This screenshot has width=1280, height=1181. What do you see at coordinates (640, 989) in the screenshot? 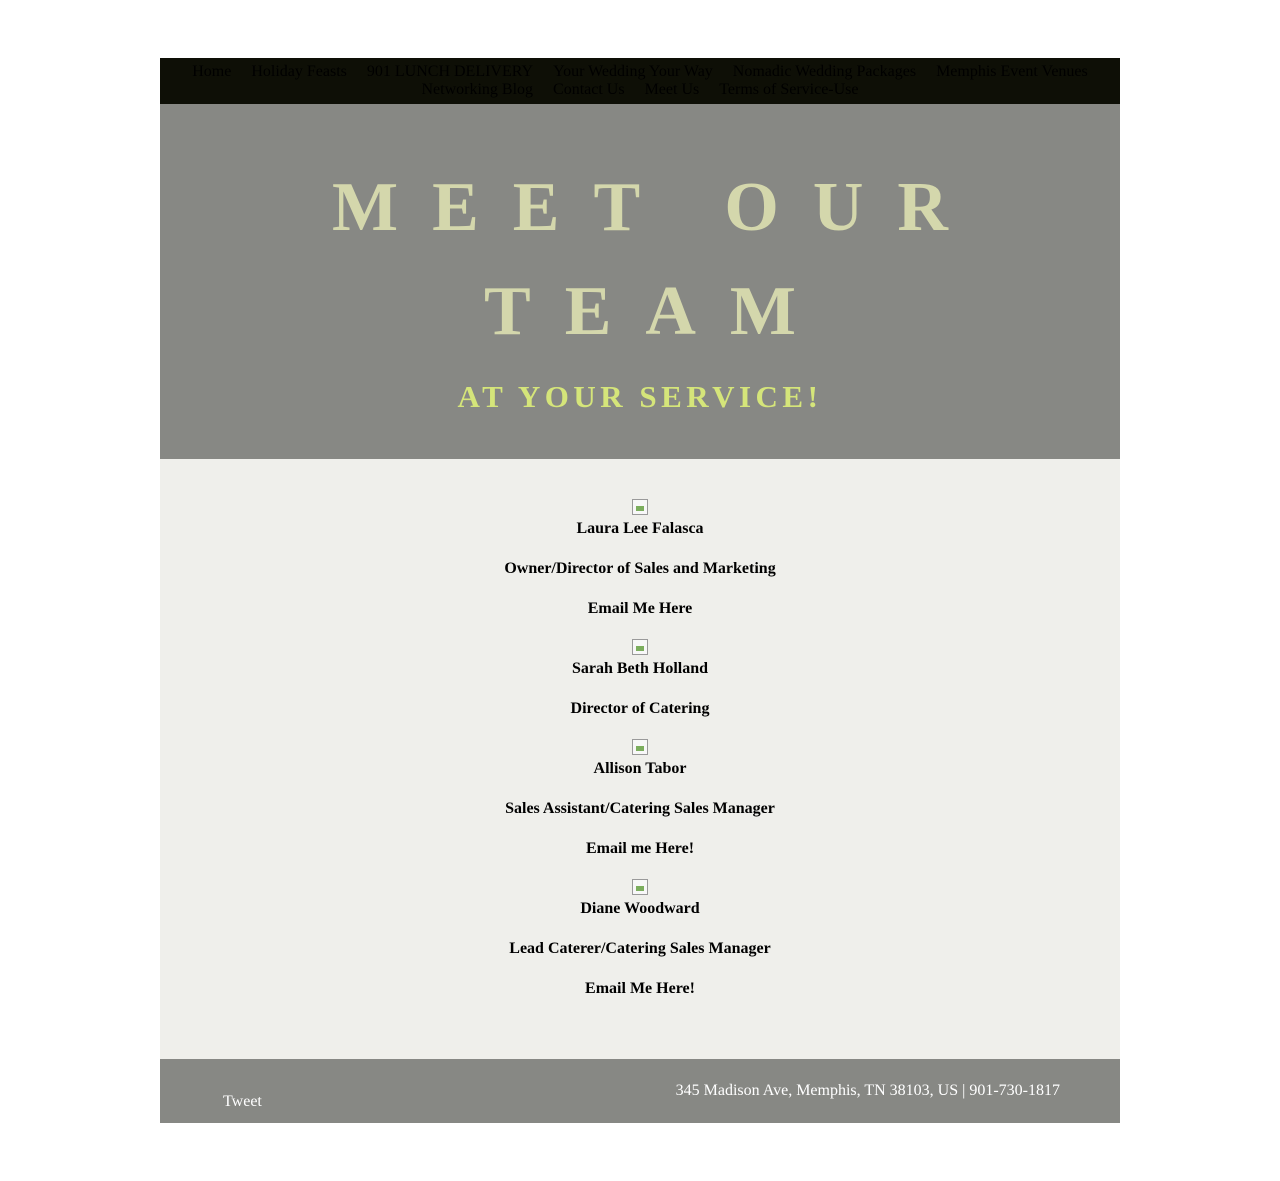
I see `email-link: Email Me Here!` at bounding box center [640, 989].